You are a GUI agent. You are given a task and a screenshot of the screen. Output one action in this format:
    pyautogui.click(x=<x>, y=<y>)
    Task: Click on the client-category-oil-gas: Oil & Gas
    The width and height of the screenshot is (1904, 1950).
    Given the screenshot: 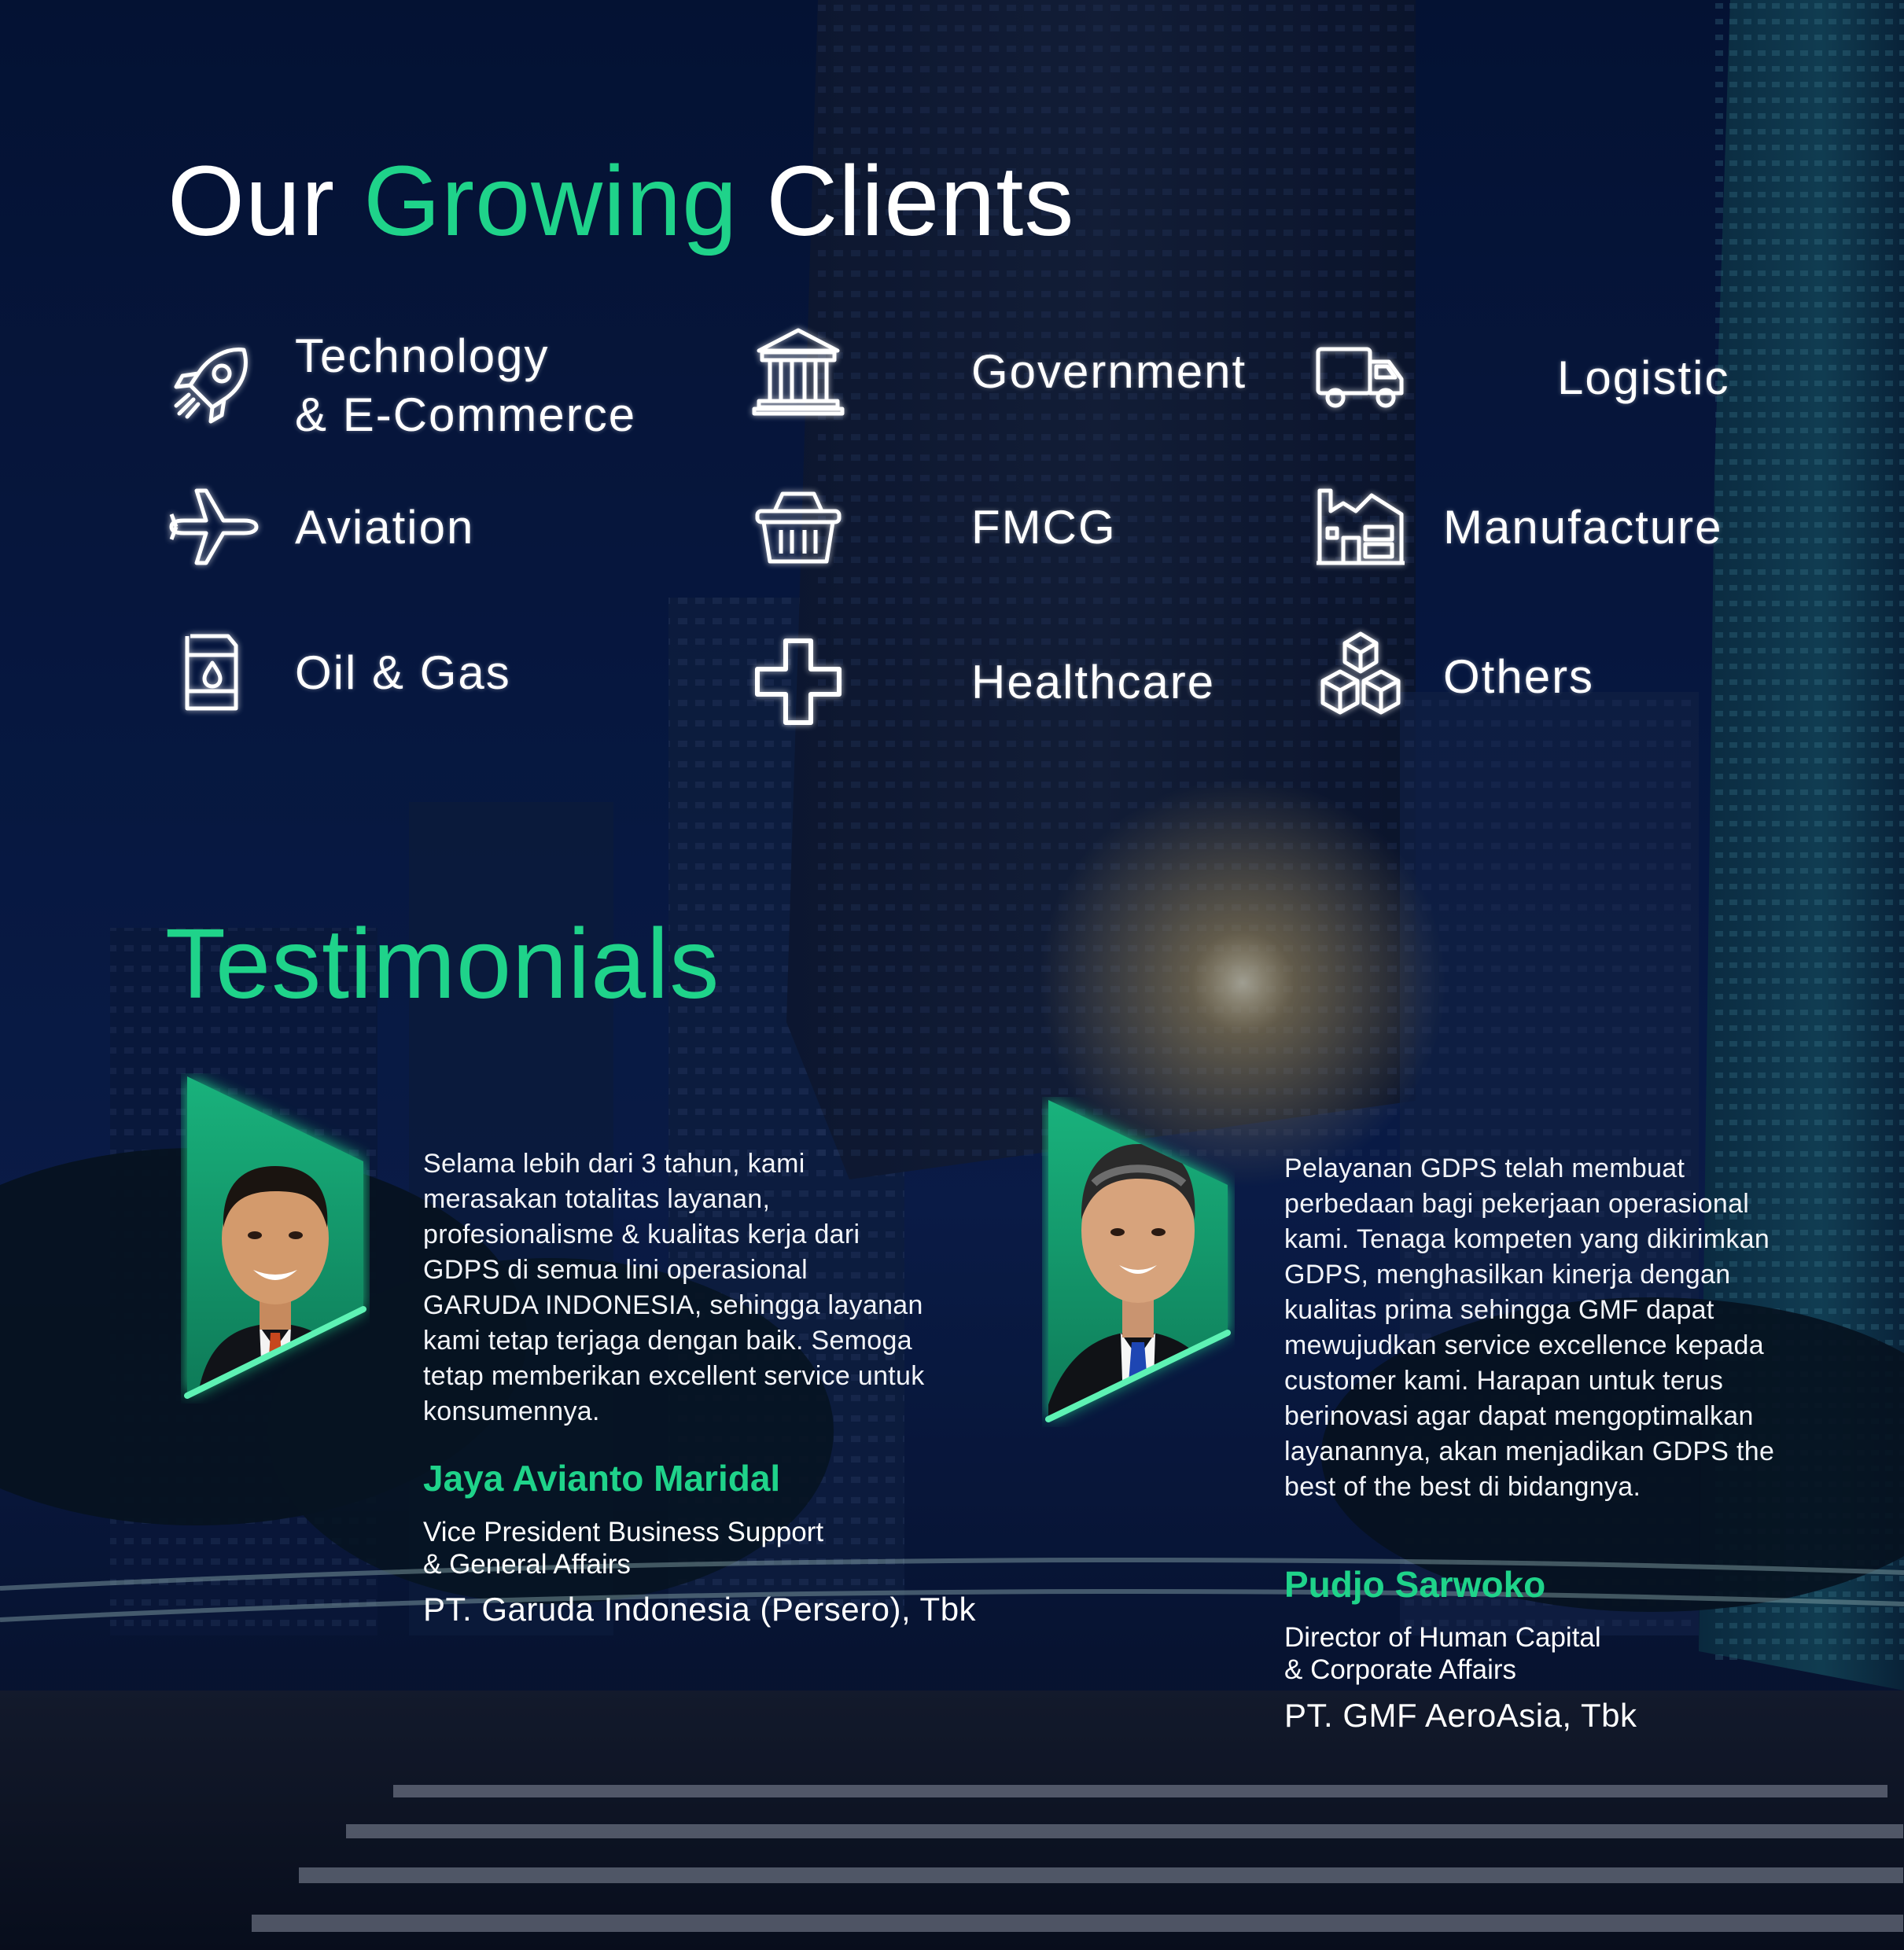 What is the action you would take?
    pyautogui.click(x=338, y=672)
    